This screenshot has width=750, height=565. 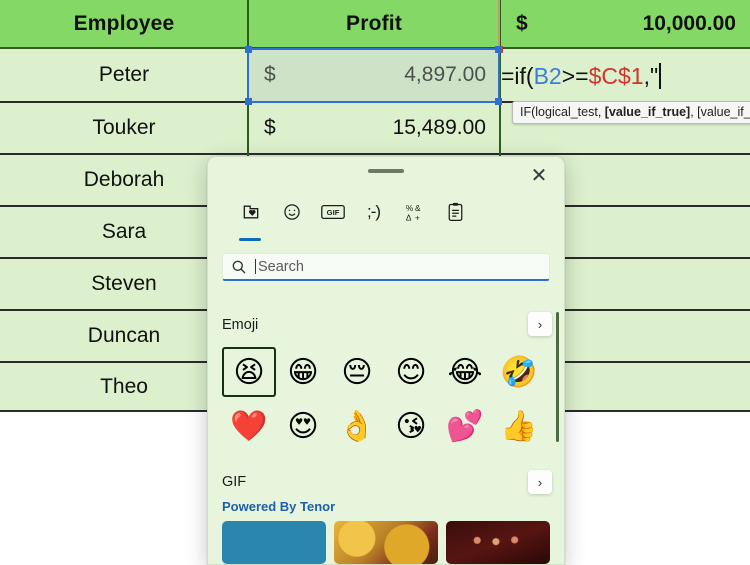 What do you see at coordinates (519, 426) in the screenshot?
I see `emoji-item: 👍` at bounding box center [519, 426].